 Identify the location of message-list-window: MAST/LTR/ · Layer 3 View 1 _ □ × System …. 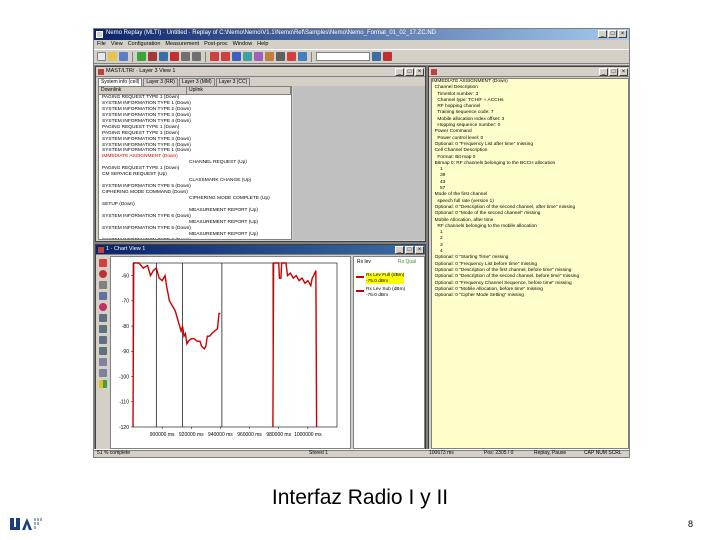
(260, 154).